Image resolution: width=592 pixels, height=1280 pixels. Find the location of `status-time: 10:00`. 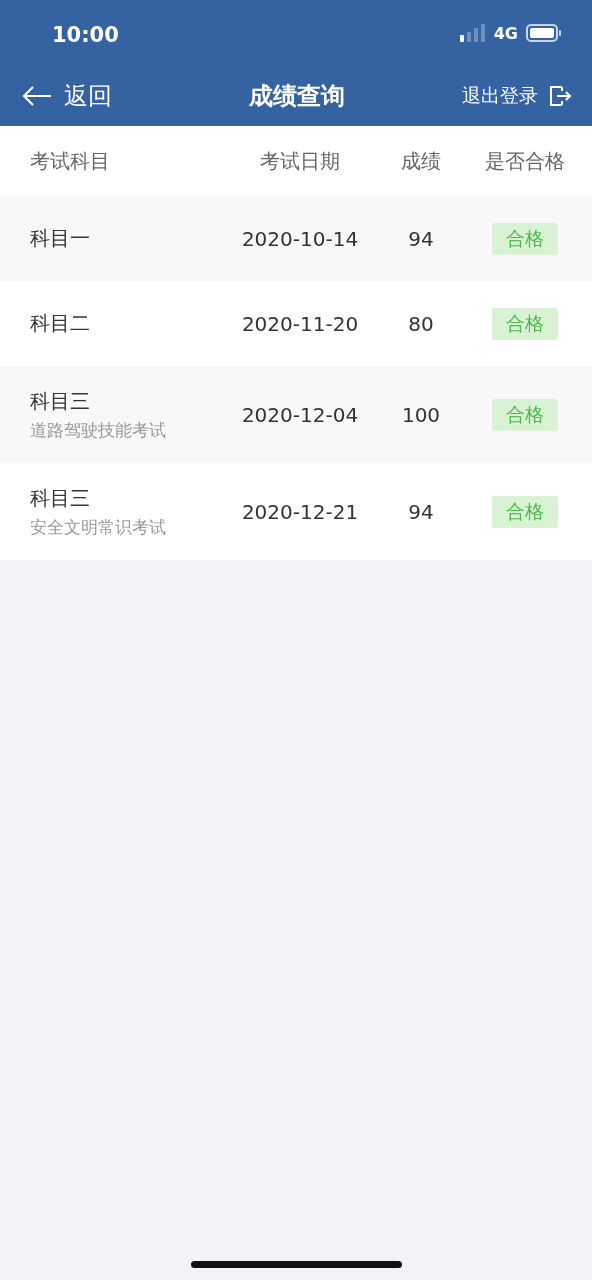

status-time: 10:00 is located at coordinates (86, 34).